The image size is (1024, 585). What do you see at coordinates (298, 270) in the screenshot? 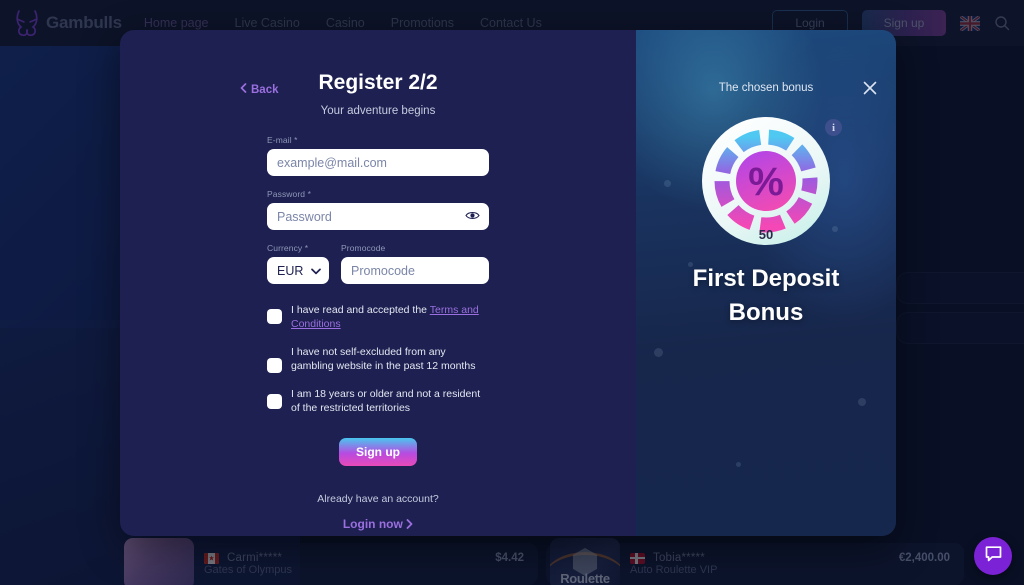
I see `currency-select: EUR` at bounding box center [298, 270].